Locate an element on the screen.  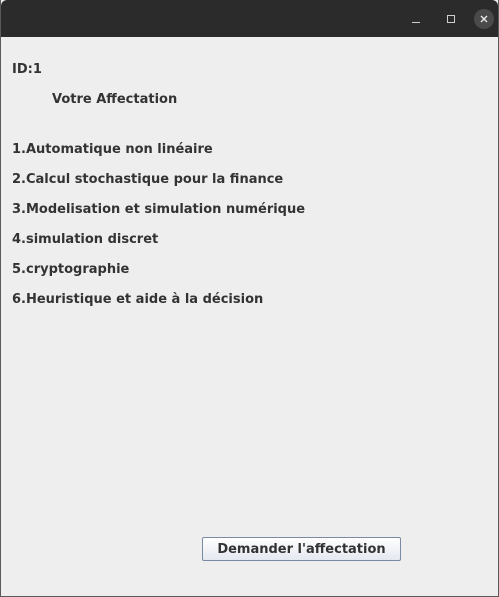
title-bar is located at coordinates (249, 18).